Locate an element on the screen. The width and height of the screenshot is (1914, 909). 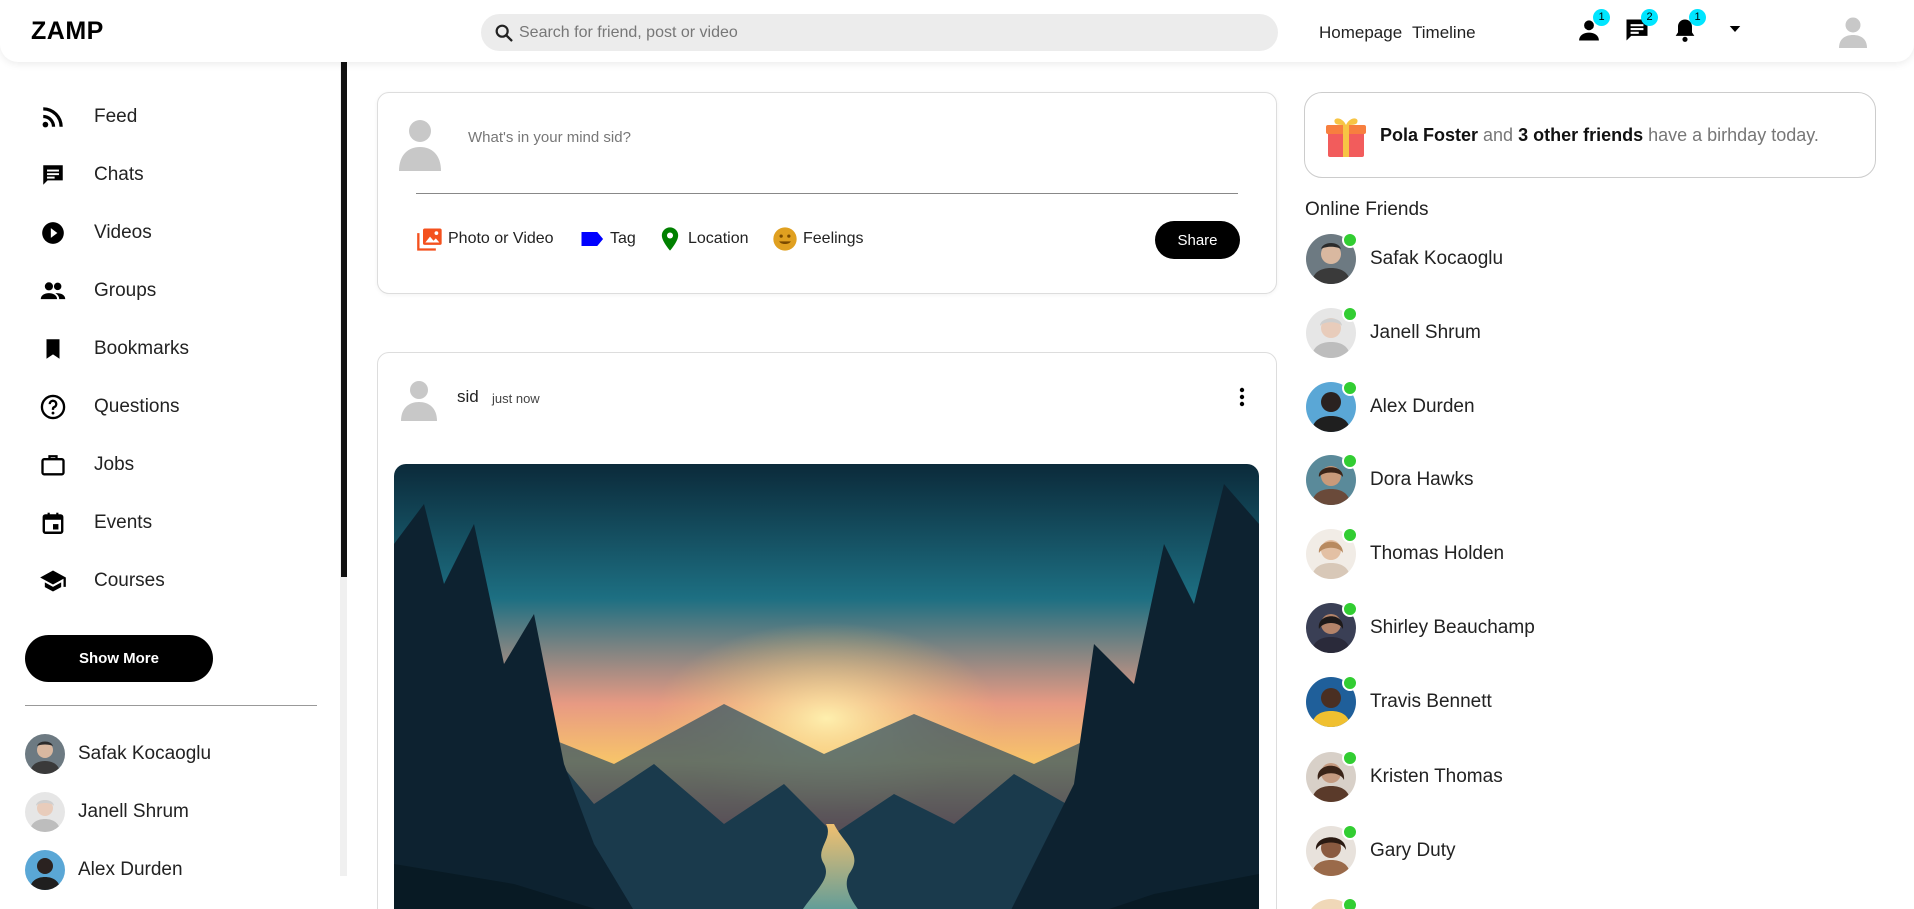
post-username: sid is located at coordinates (468, 397).